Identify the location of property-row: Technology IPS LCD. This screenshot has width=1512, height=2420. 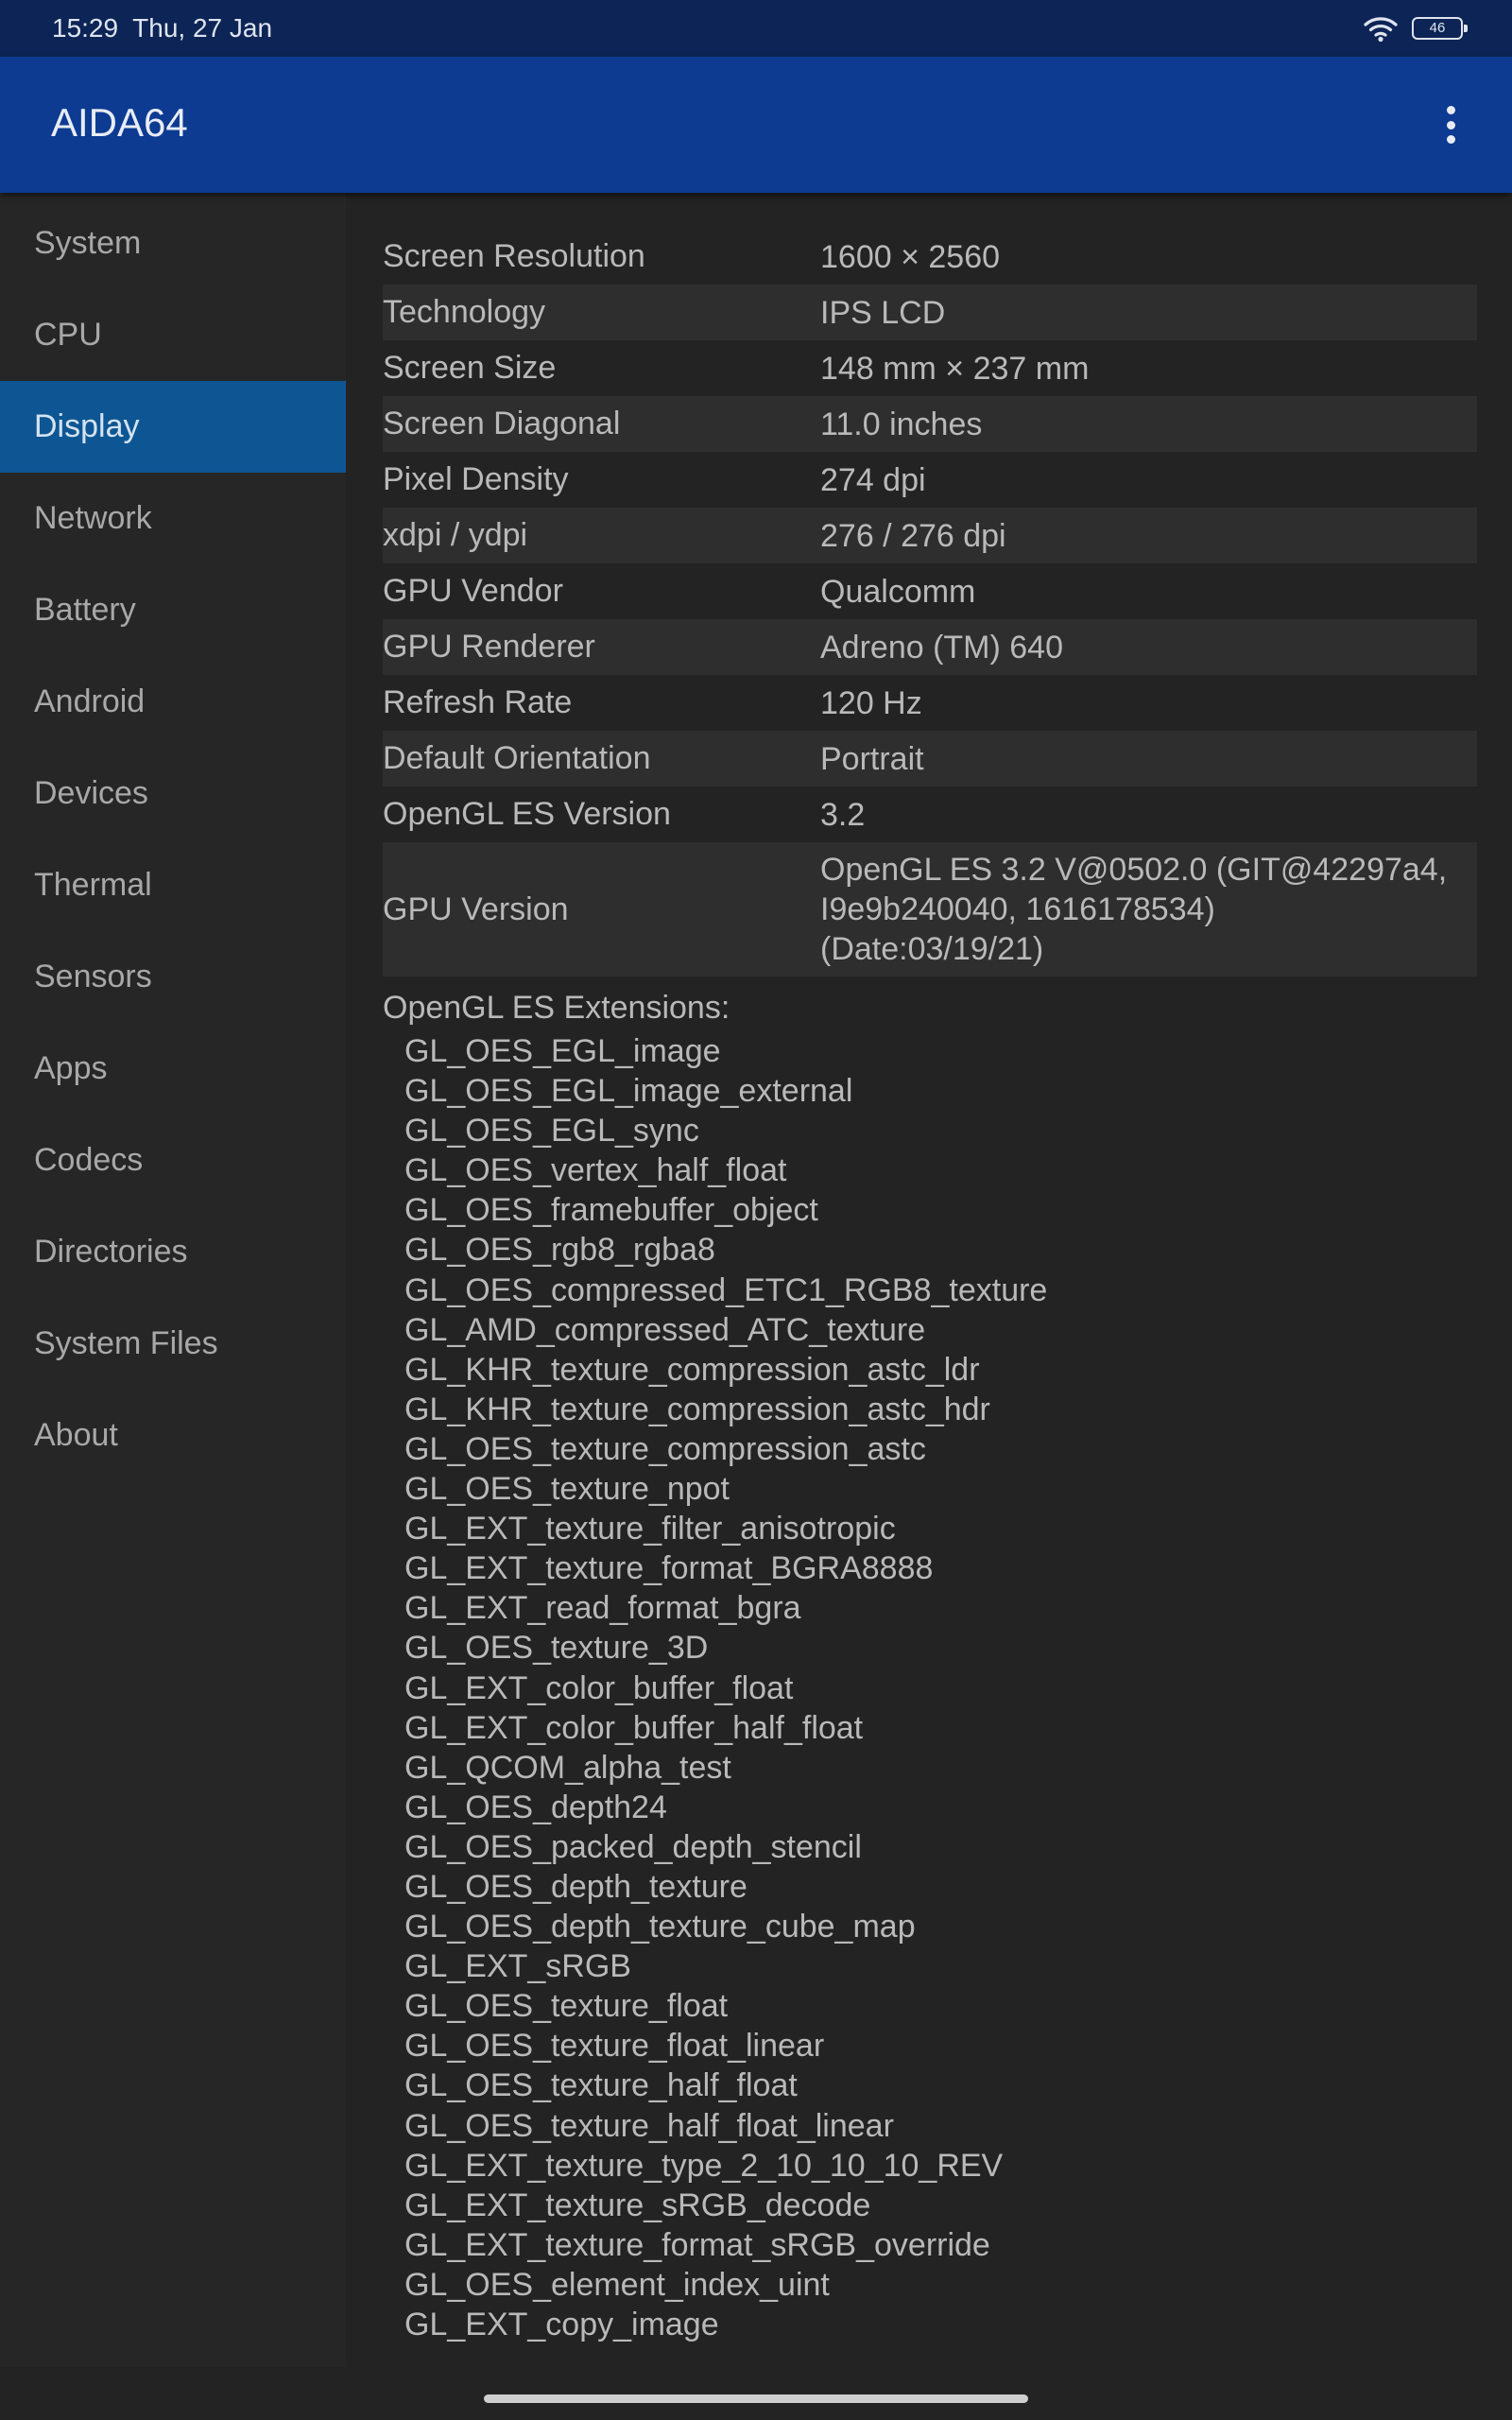
(930, 312).